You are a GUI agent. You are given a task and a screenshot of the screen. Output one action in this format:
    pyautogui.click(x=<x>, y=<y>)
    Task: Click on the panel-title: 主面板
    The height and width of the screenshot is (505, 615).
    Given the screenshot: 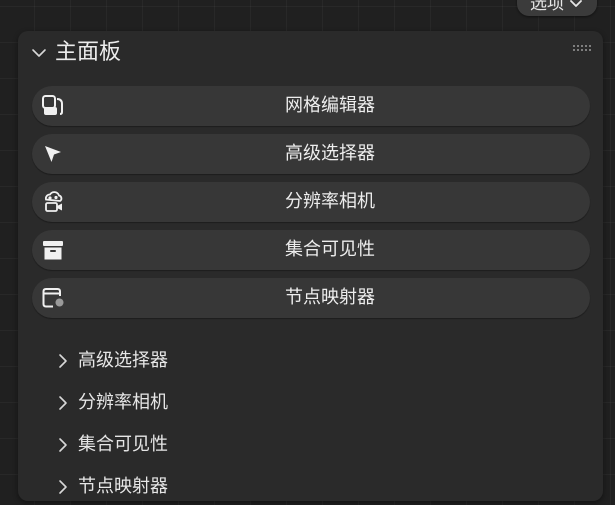 What is the action you would take?
    pyautogui.click(x=88, y=52)
    